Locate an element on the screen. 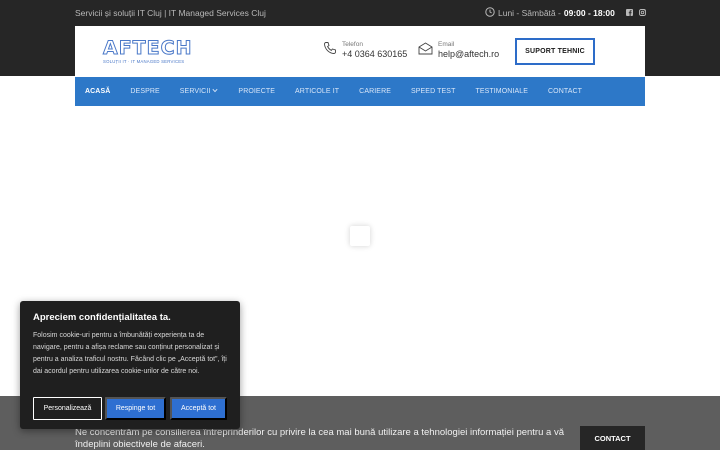 The height and width of the screenshot is (450, 720). phone-contact: Telefon +4 0364 630165 is located at coordinates (365, 50).